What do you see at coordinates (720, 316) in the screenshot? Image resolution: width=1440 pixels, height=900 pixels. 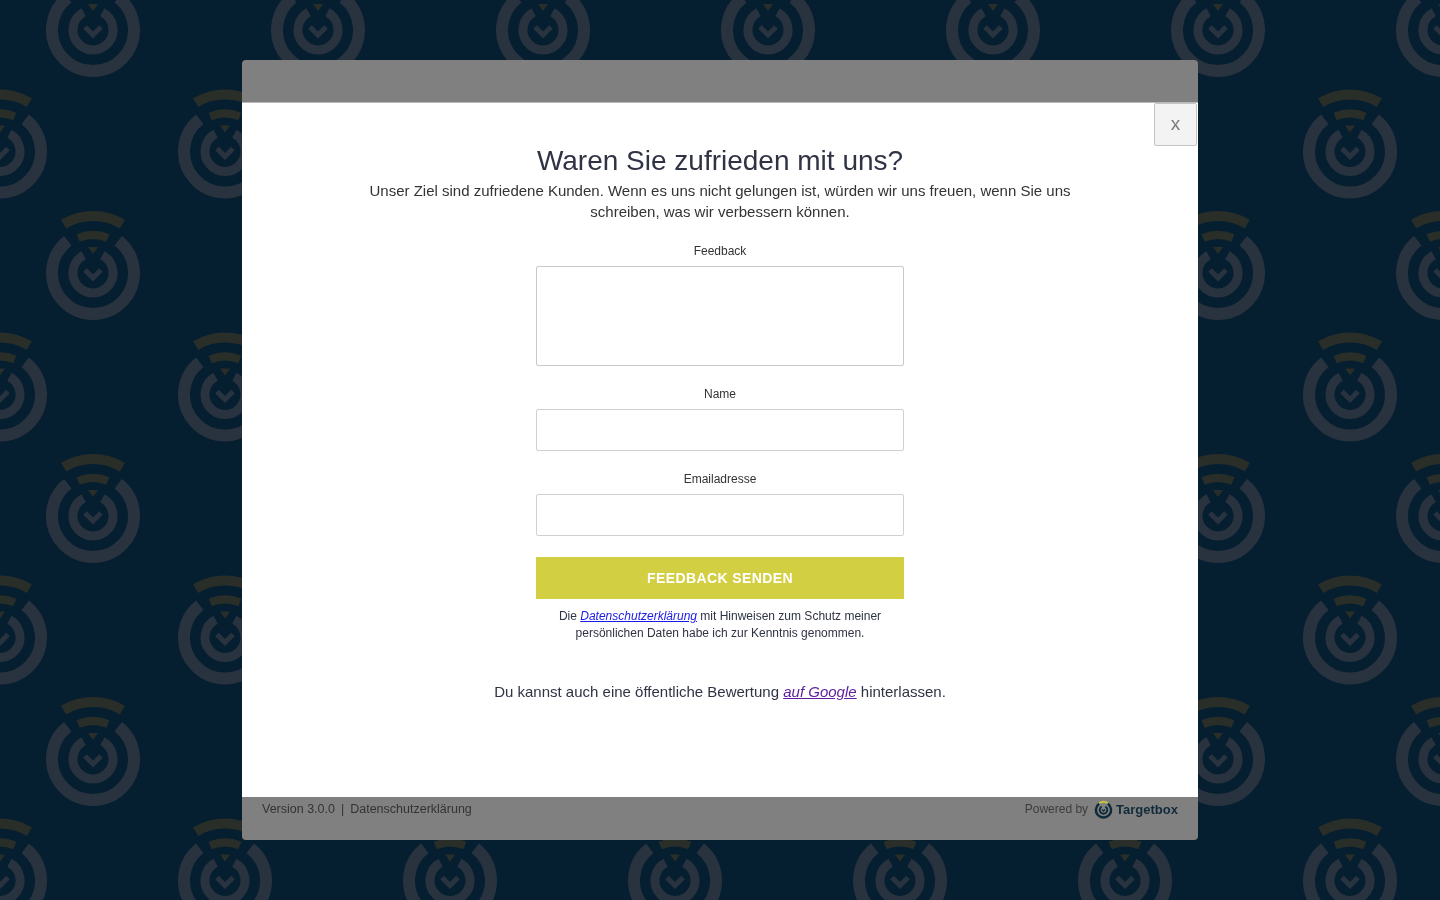 I see `feedback-textarea` at bounding box center [720, 316].